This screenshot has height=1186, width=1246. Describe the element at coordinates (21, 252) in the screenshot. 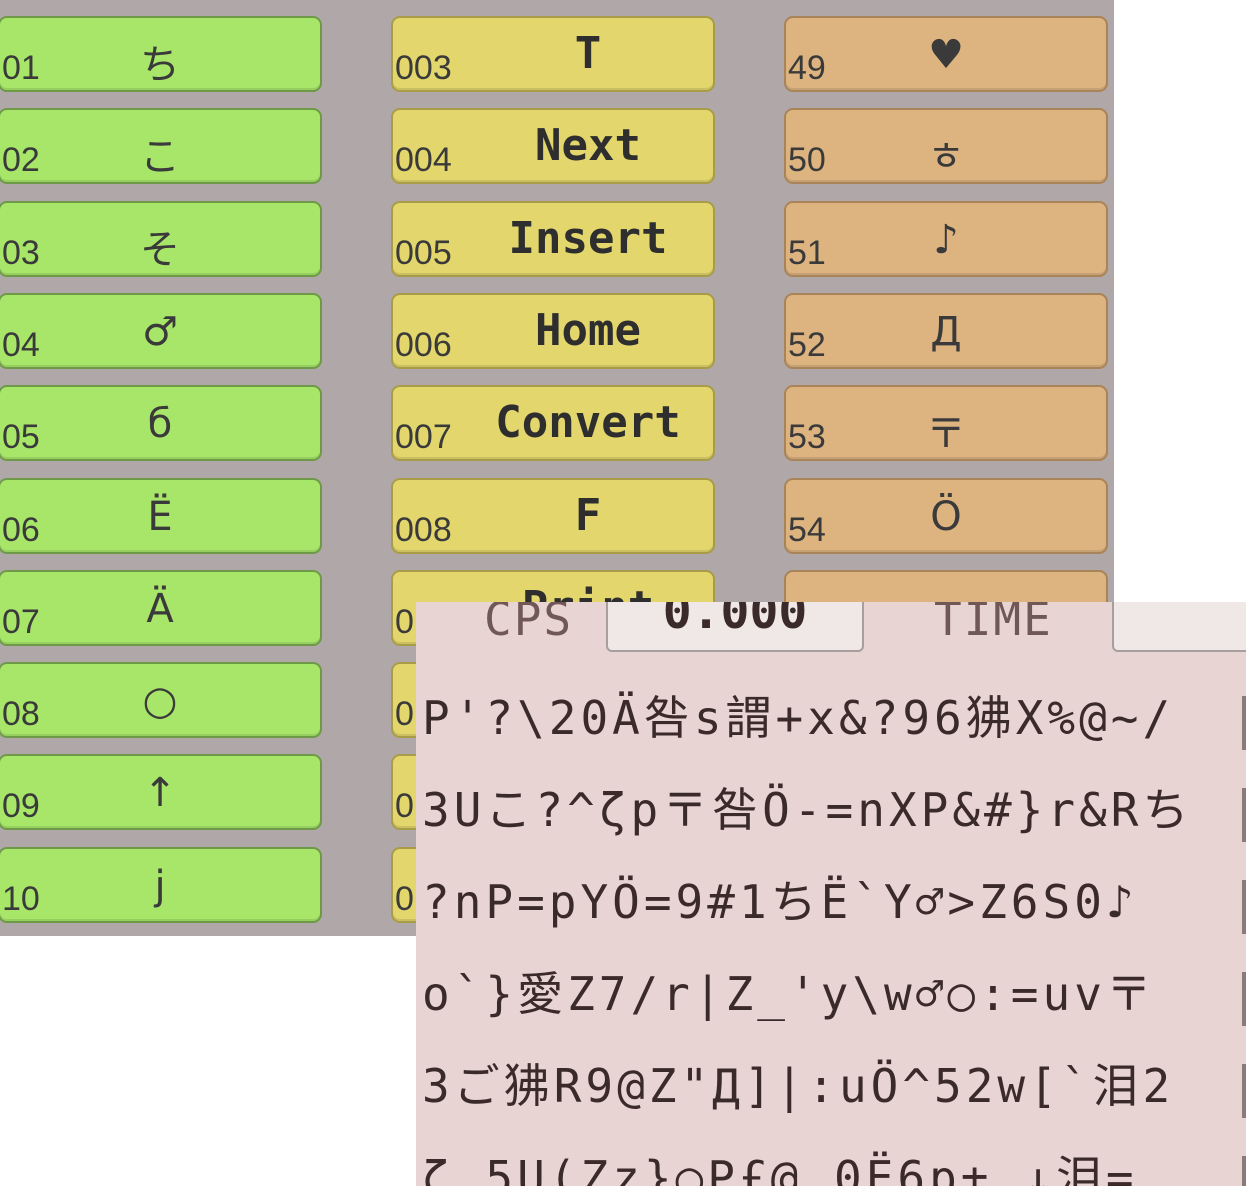

I see `key-number: 03` at that location.